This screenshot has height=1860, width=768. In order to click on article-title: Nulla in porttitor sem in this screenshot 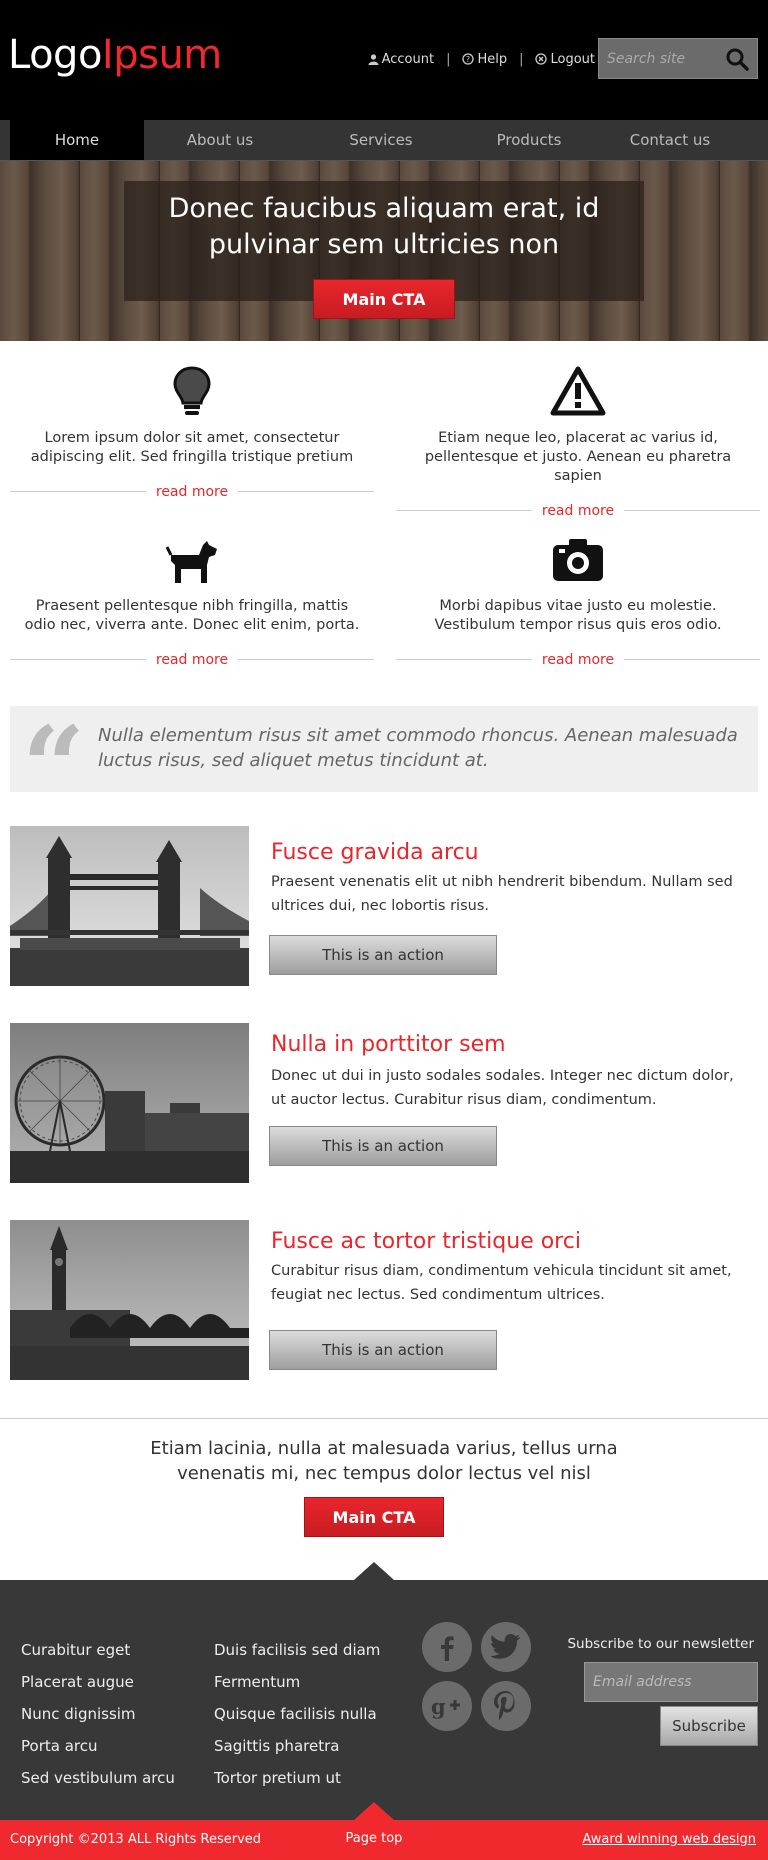, I will do `click(388, 1045)`.